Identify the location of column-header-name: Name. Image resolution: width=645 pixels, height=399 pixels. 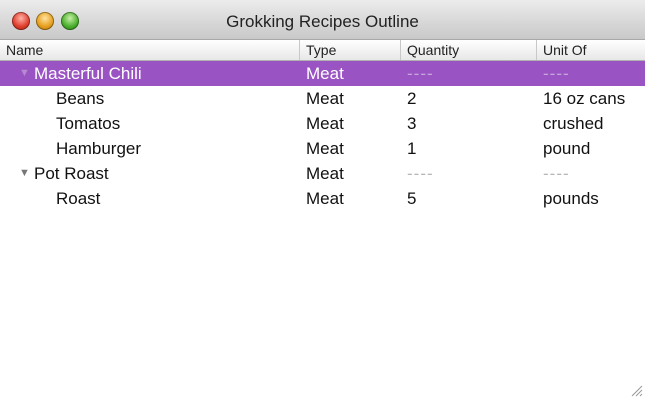
(150, 50).